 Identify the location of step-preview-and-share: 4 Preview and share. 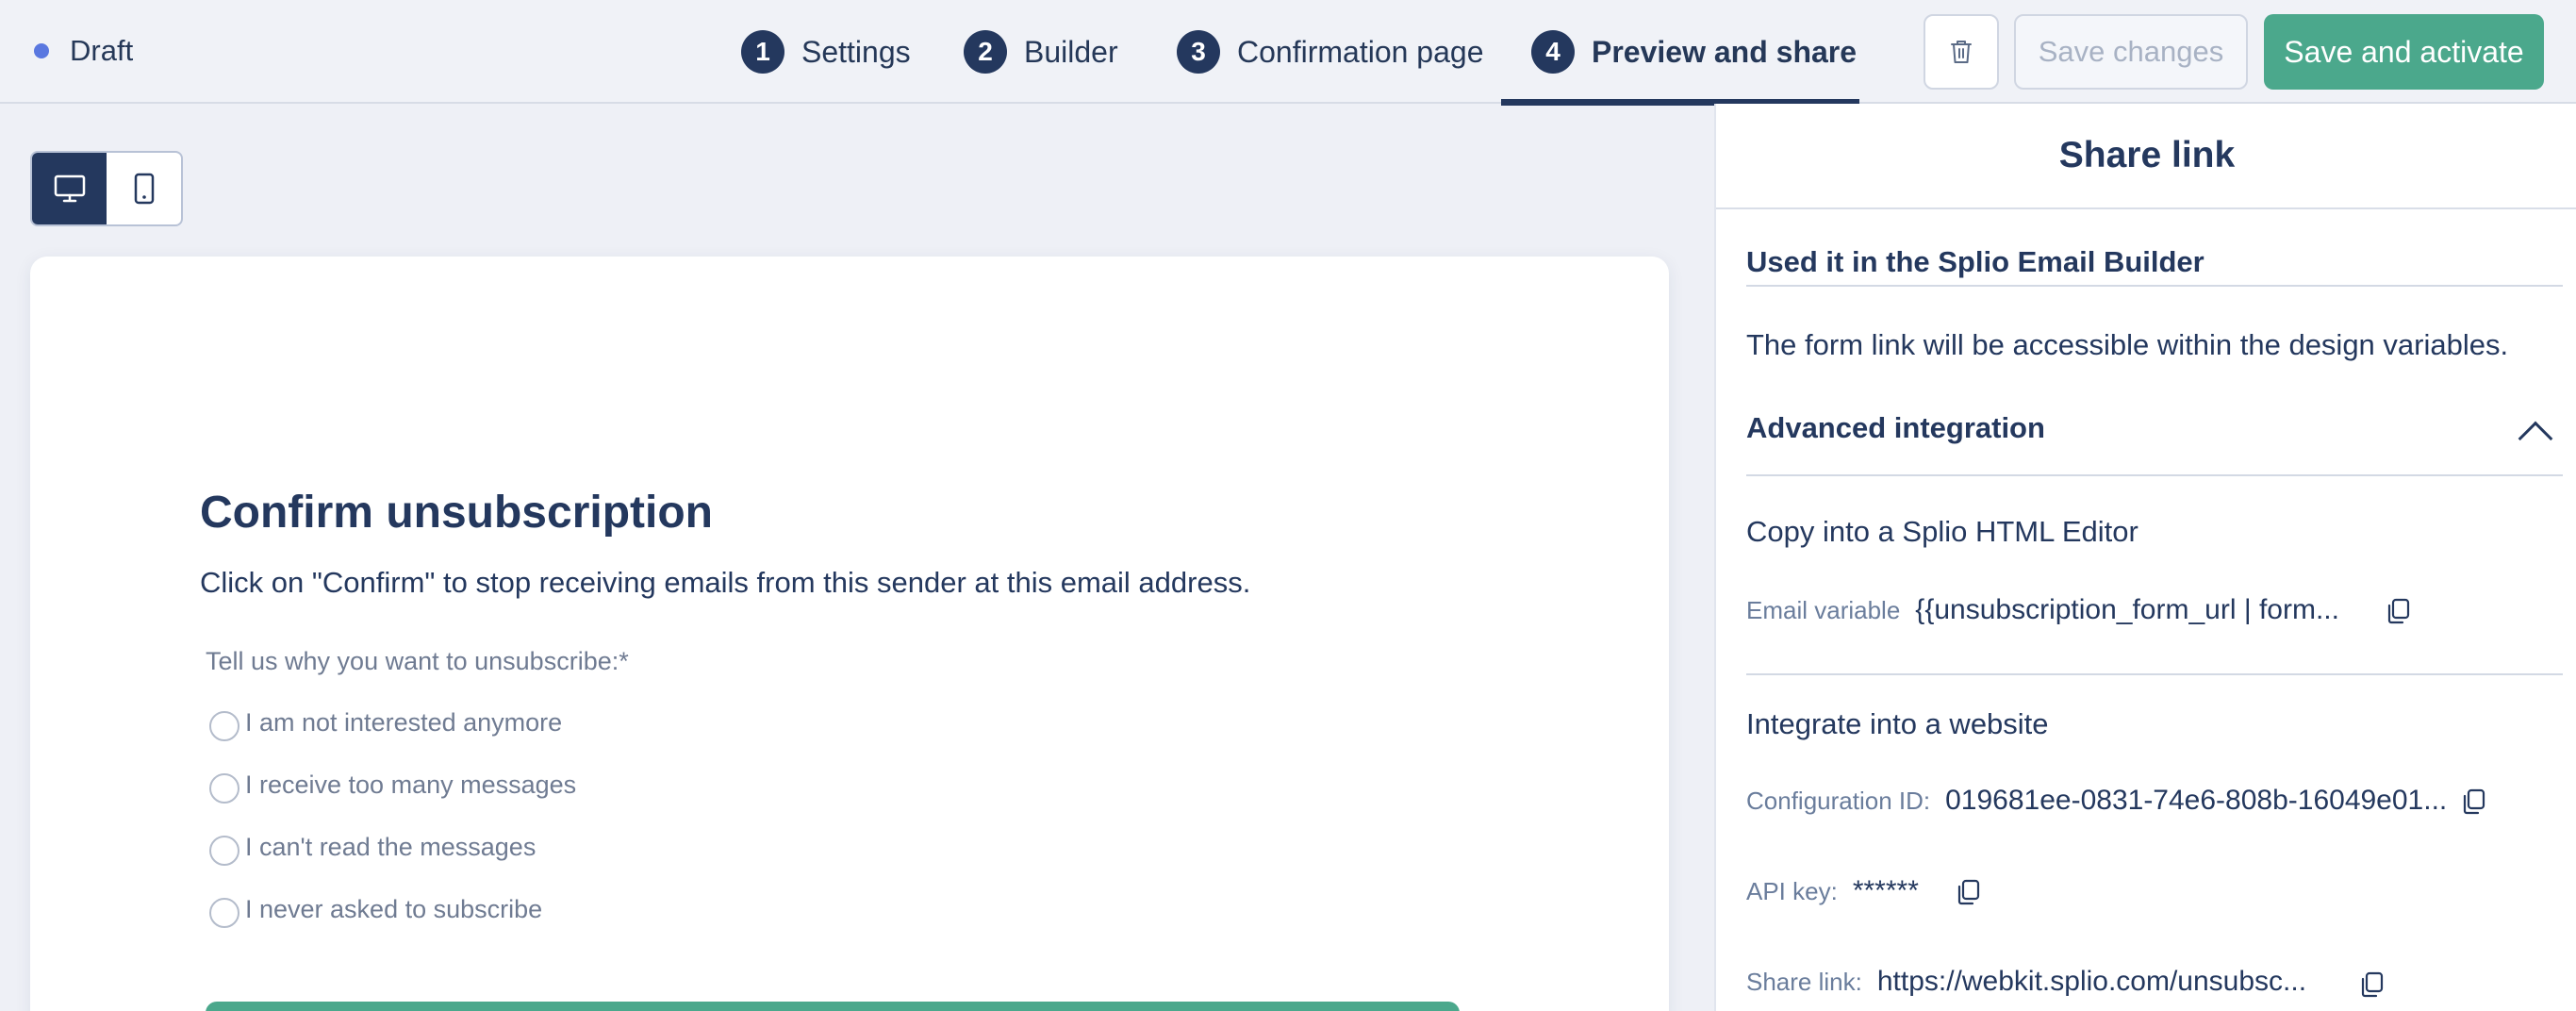
(1695, 53).